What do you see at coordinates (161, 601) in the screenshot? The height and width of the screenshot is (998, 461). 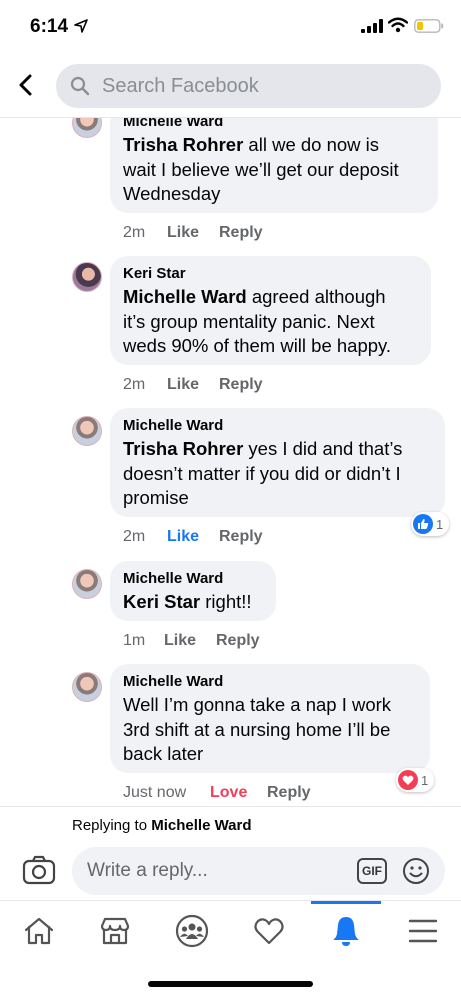 I see `mention-link: Keri Star` at bounding box center [161, 601].